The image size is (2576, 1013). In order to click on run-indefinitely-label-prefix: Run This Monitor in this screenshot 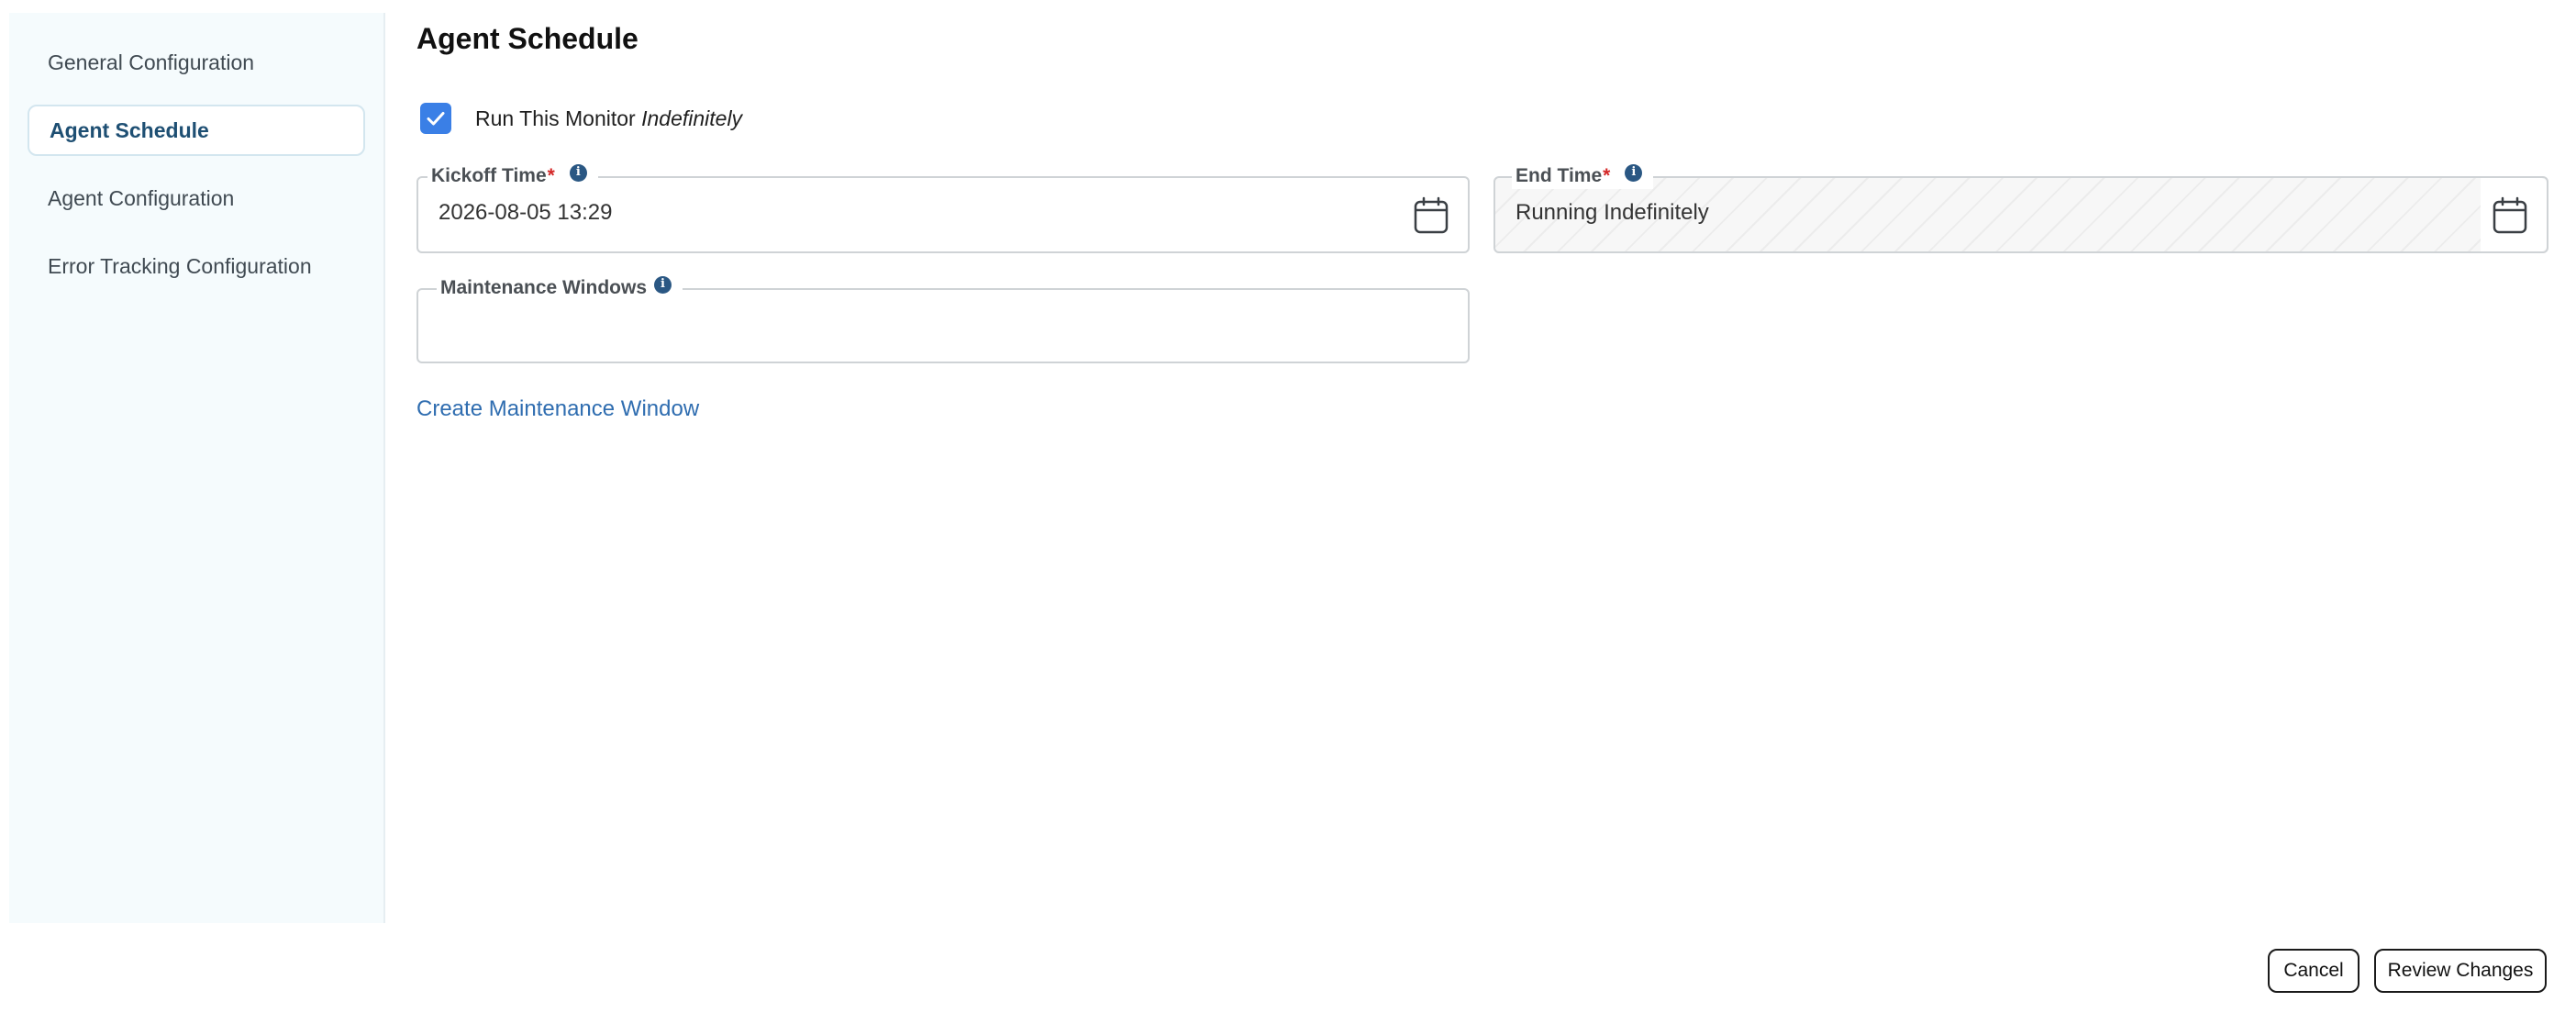, I will do `click(555, 118)`.